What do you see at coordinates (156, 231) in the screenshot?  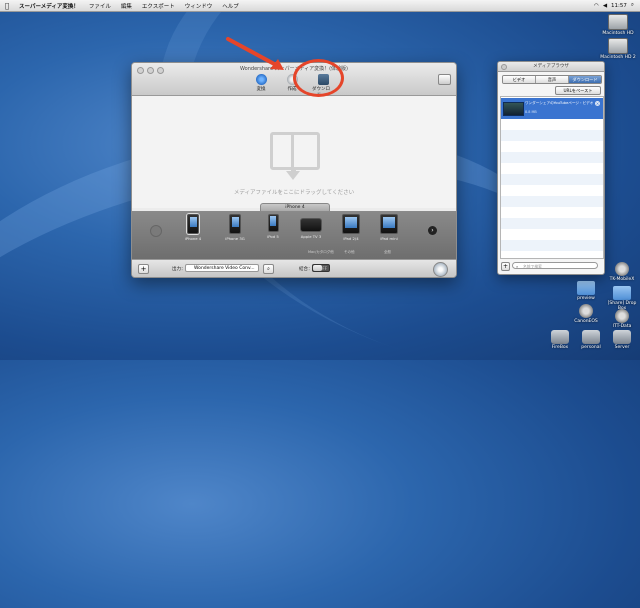 I see `previous-device-button` at bounding box center [156, 231].